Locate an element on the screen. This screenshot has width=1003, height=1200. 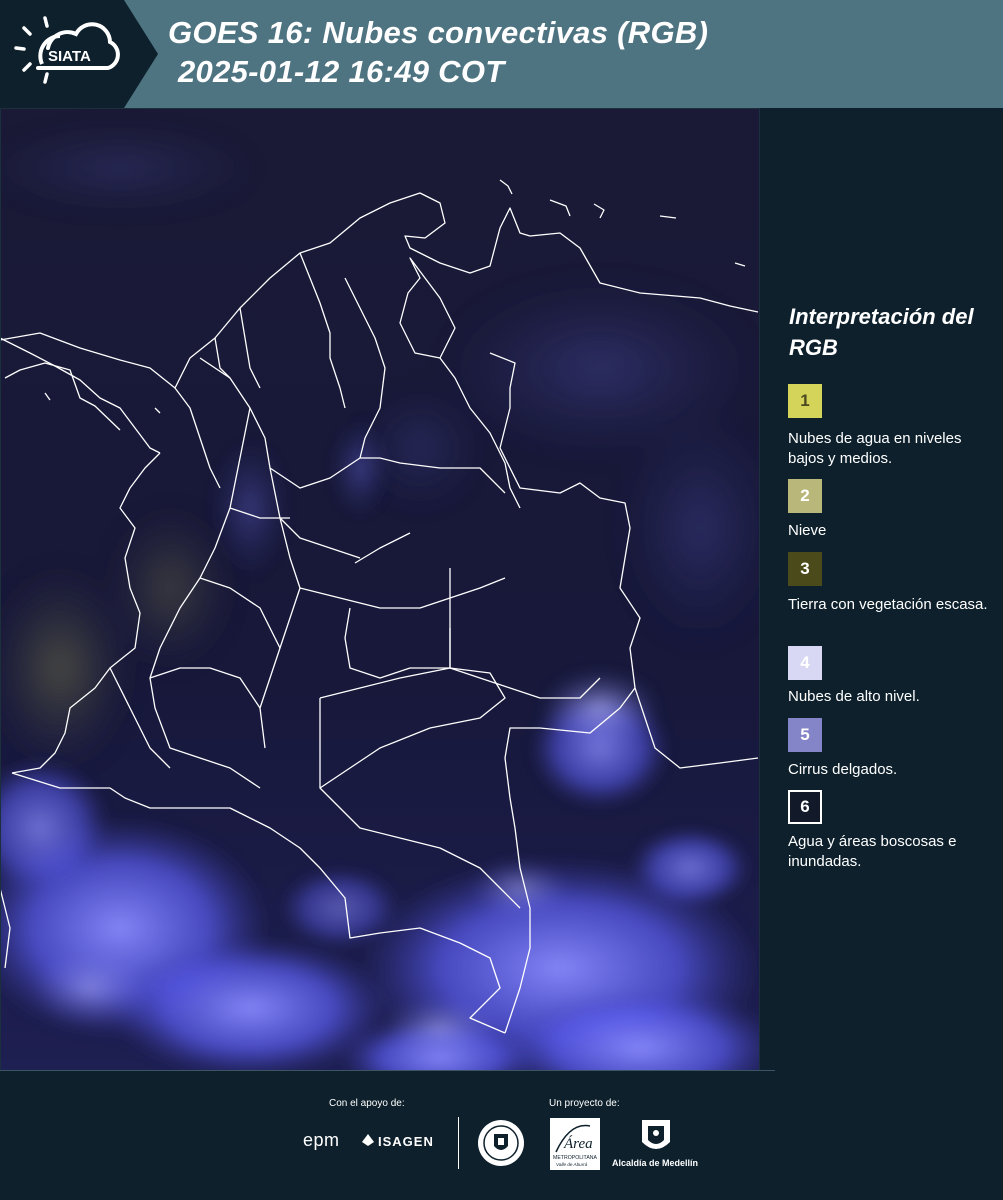
area-metropolitana-logo-icon: Área METROPOLITANA Valle de Aburrá is located at coordinates (575, 1144).